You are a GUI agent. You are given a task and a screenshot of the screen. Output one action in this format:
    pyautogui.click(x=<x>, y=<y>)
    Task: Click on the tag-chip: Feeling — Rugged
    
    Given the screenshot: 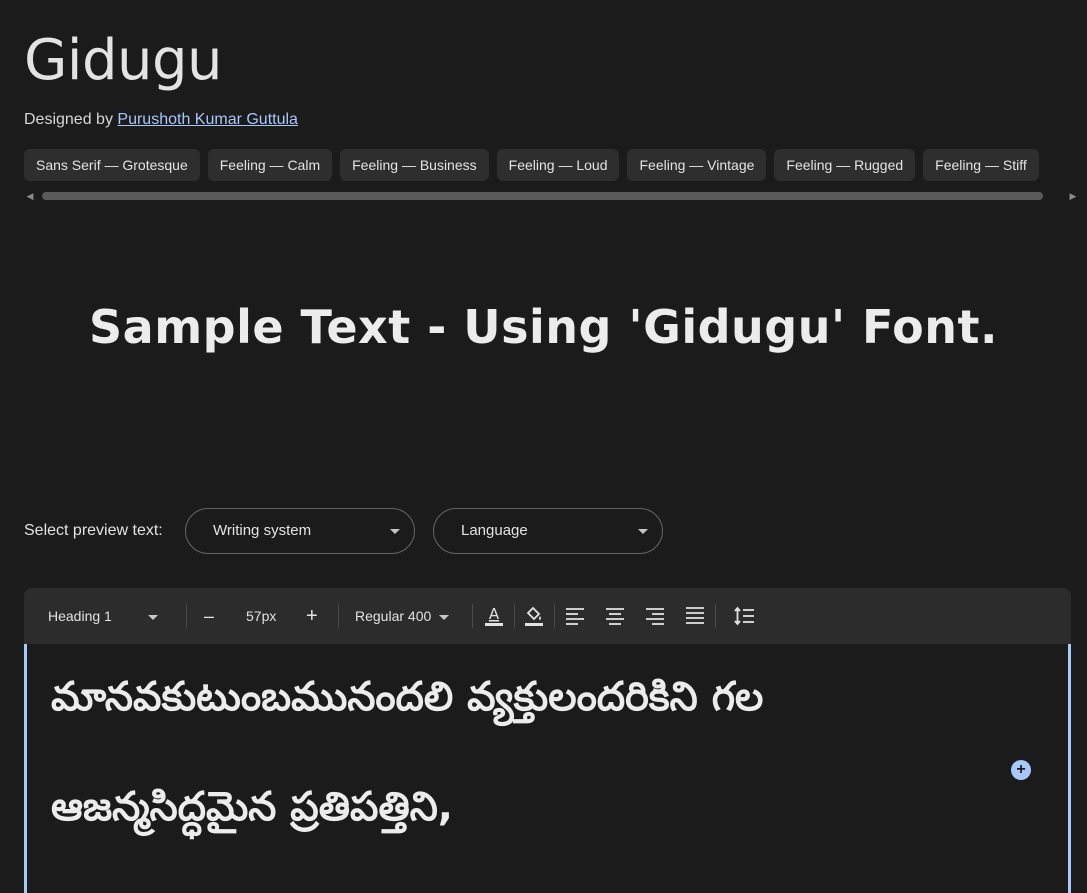 What is the action you would take?
    pyautogui.click(x=845, y=165)
    